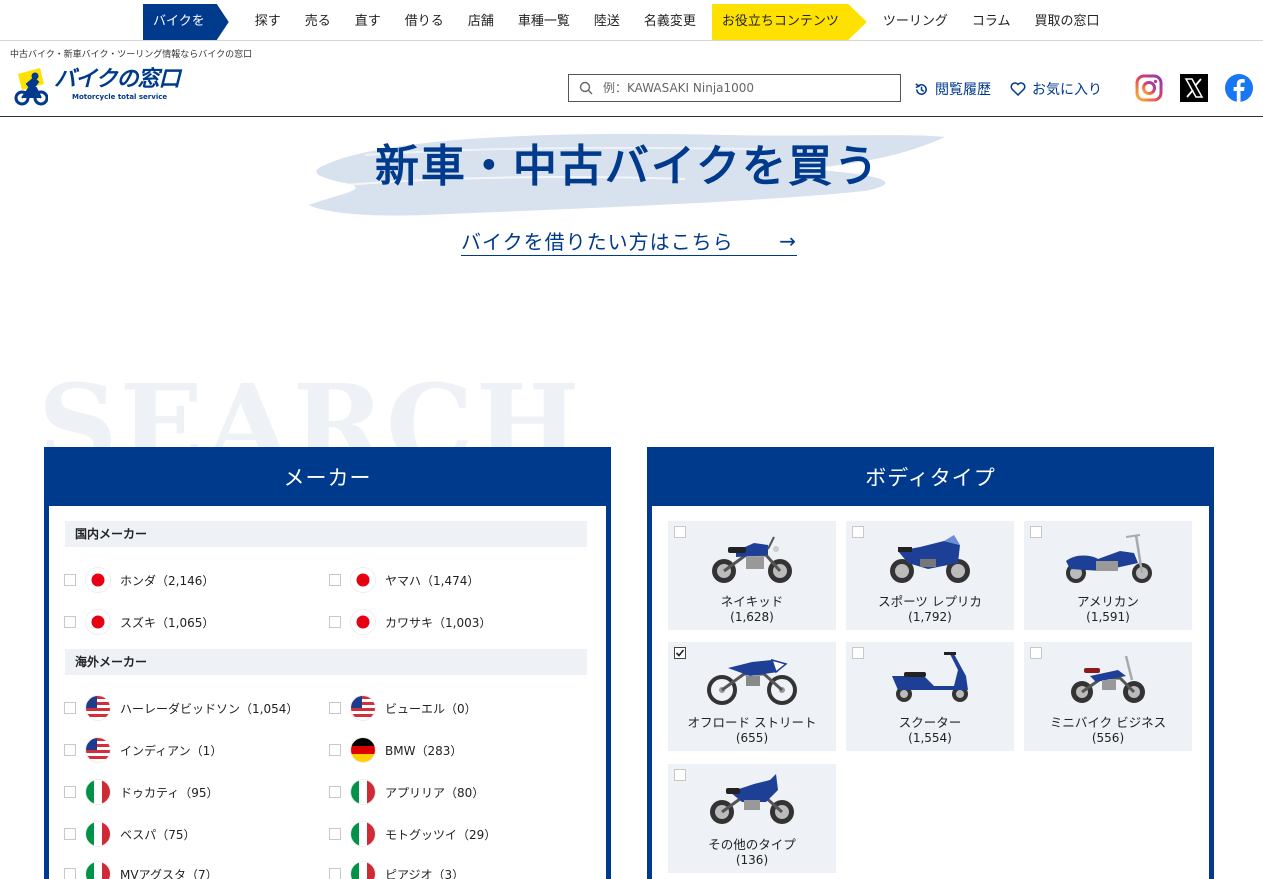 This screenshot has width=1263, height=879. What do you see at coordinates (1108, 722) in the screenshot?
I see `bodytype-name: ミニバイク ビジネス` at bounding box center [1108, 722].